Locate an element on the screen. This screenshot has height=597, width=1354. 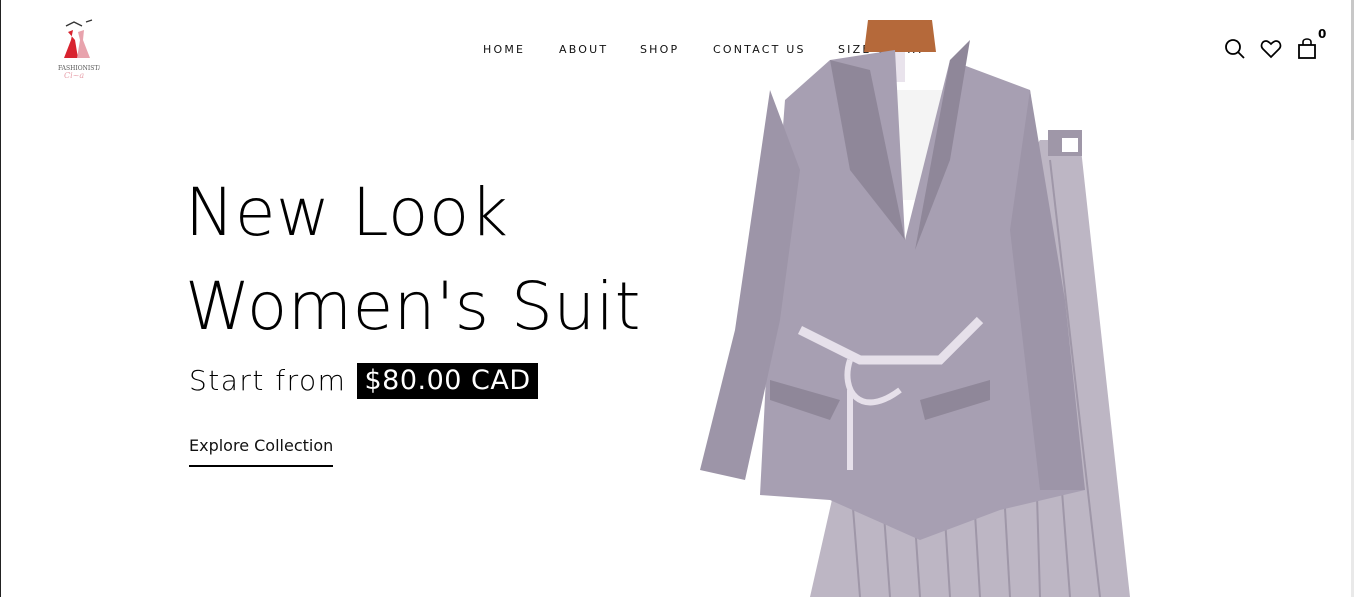
price-tag: $80.00 CAD is located at coordinates (447, 381).